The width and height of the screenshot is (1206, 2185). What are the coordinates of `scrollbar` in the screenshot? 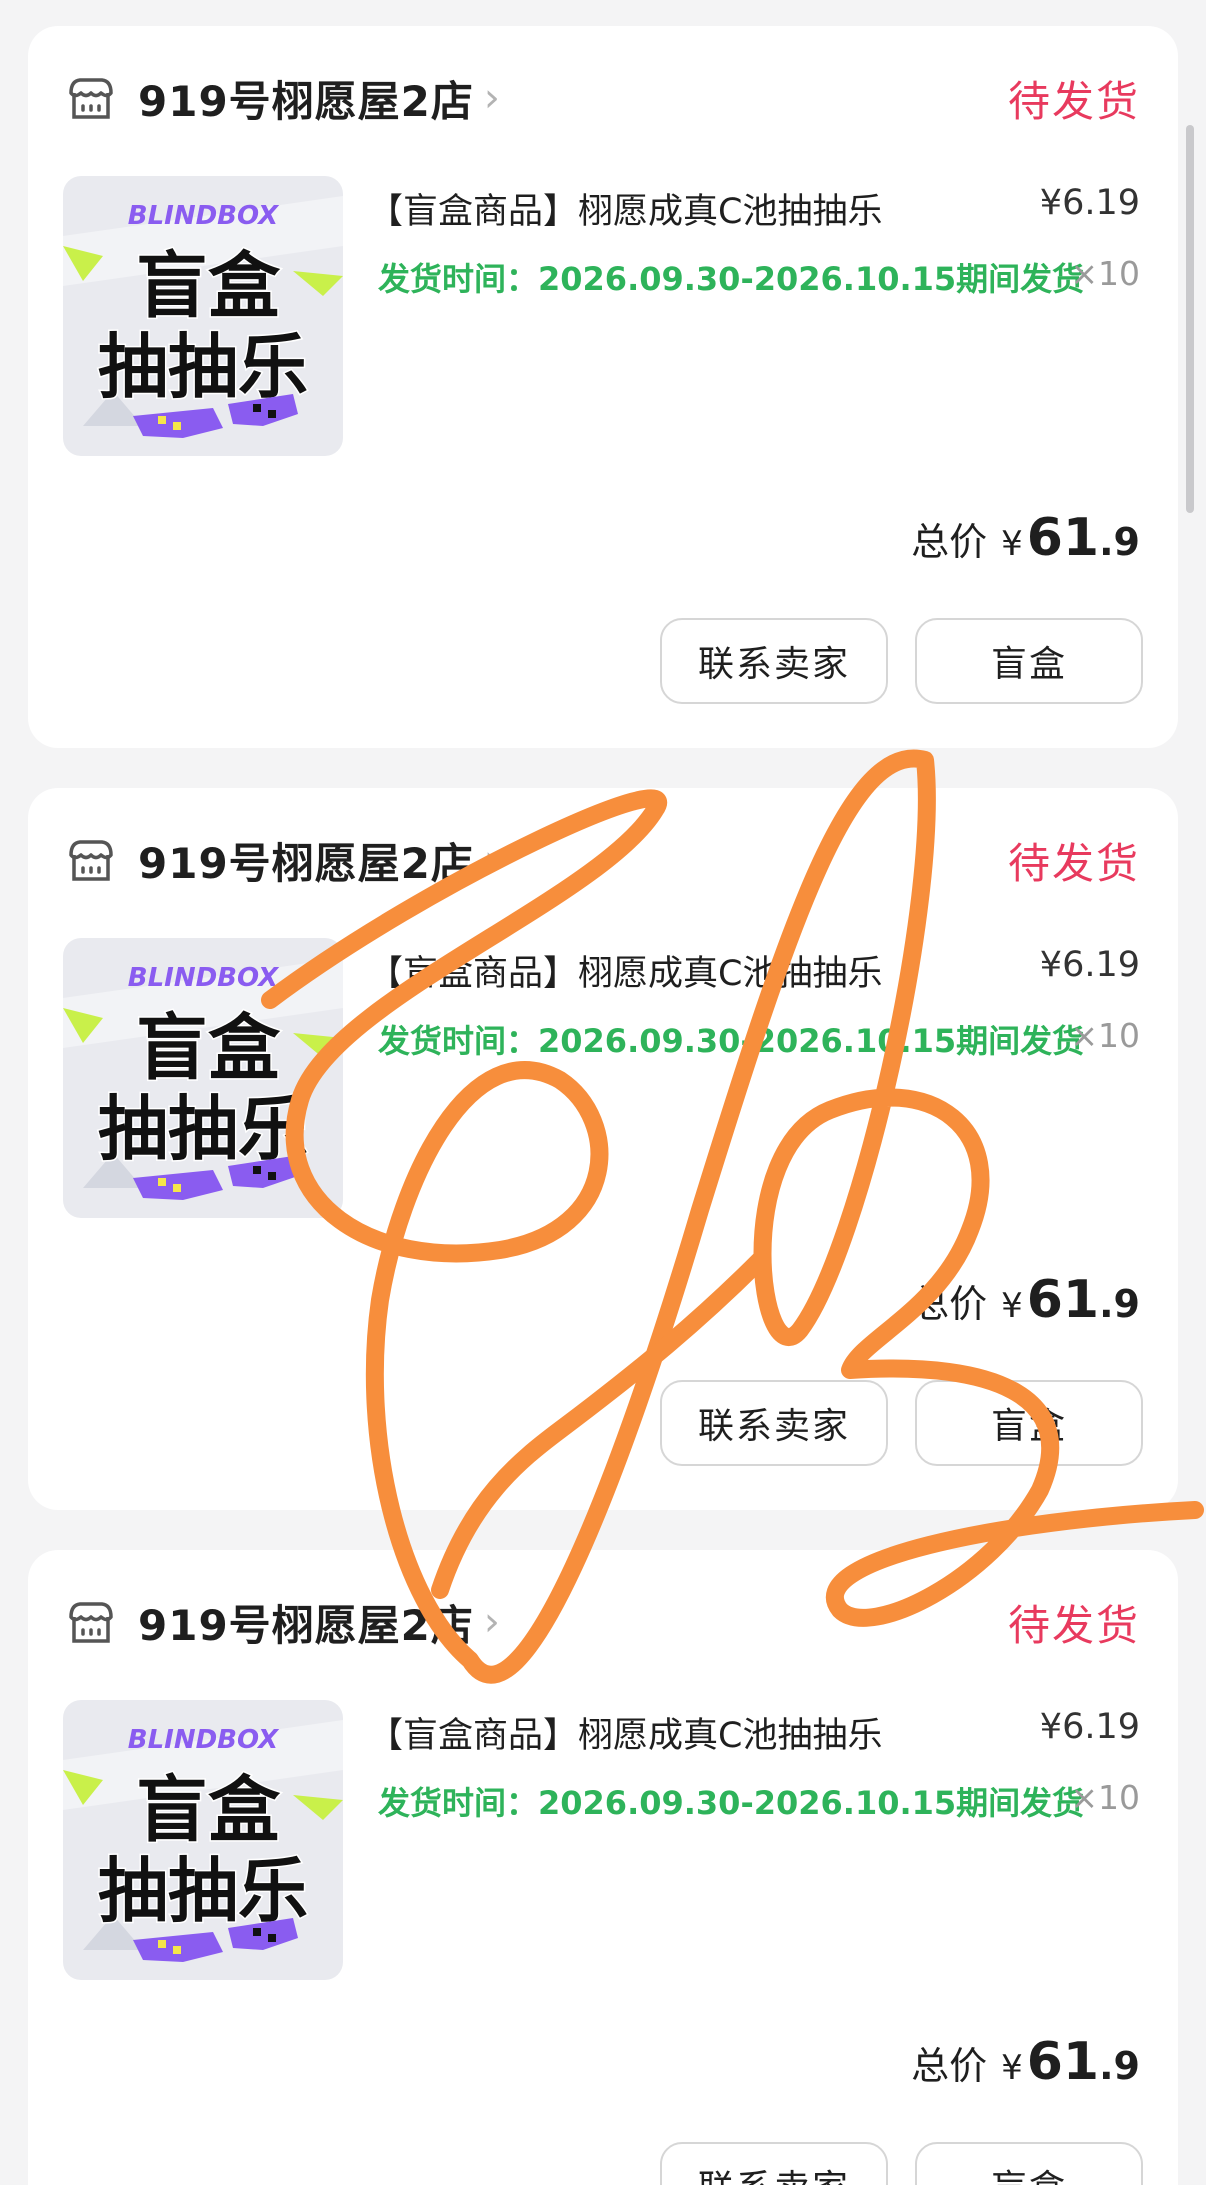 It's located at (1190, 319).